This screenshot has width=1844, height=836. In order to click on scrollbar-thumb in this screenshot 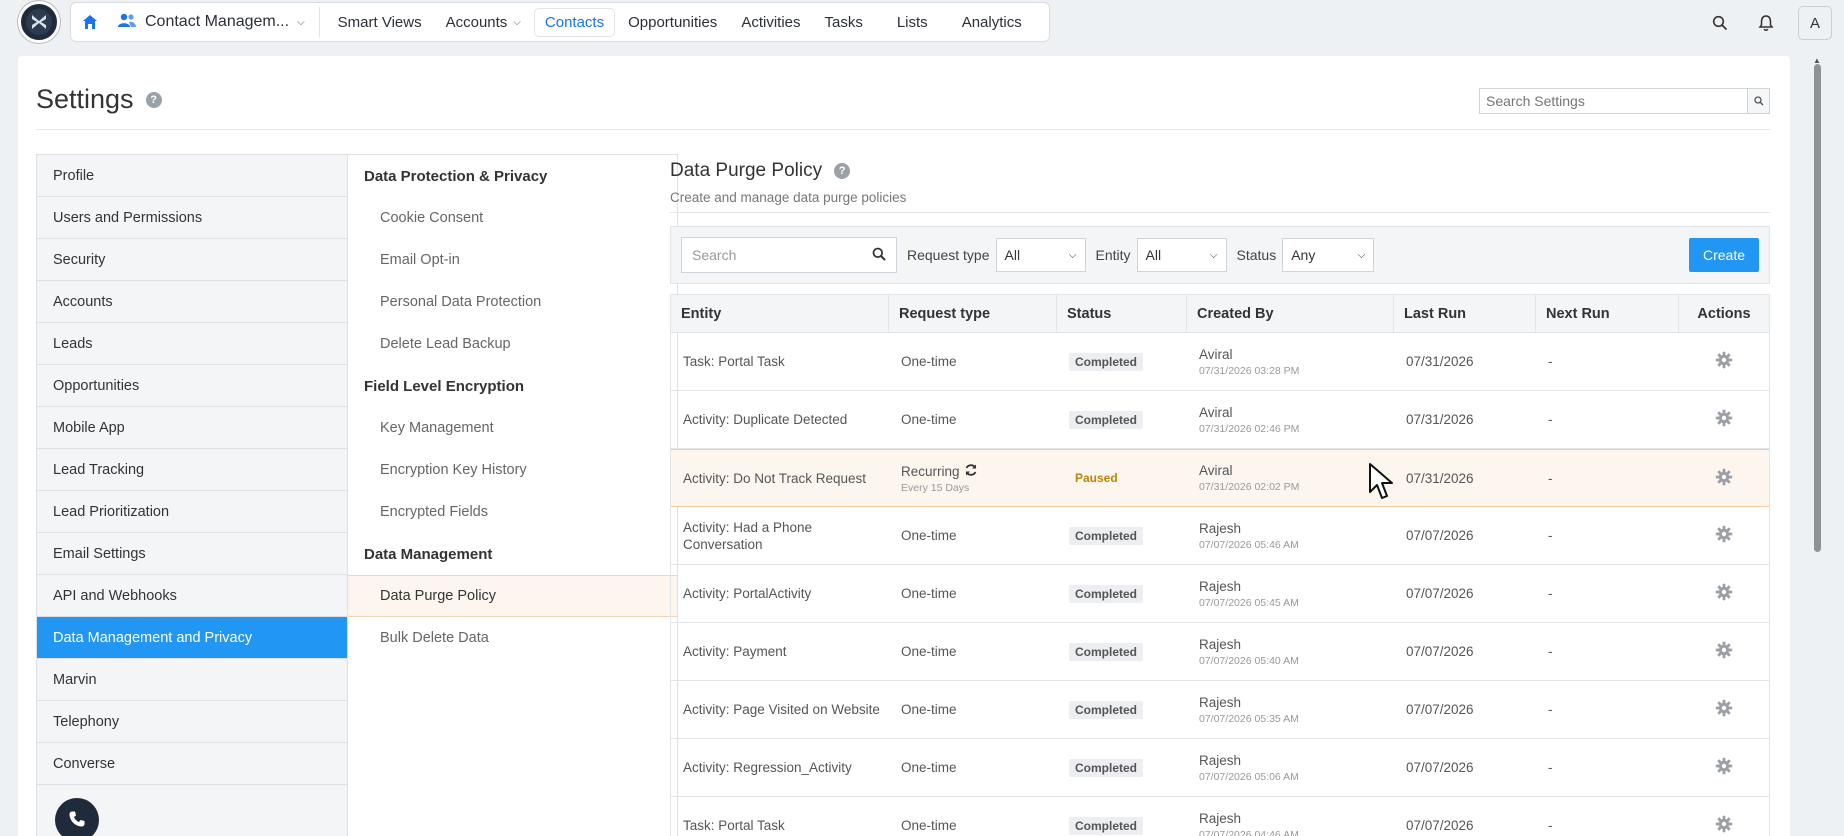, I will do `click(1817, 308)`.